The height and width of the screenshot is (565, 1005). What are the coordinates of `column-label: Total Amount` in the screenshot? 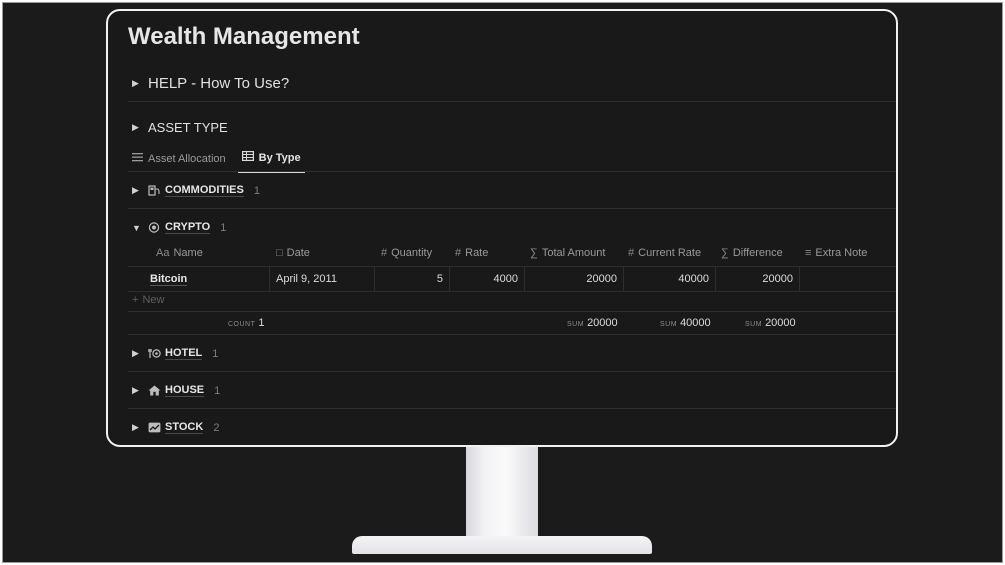 It's located at (573, 253).